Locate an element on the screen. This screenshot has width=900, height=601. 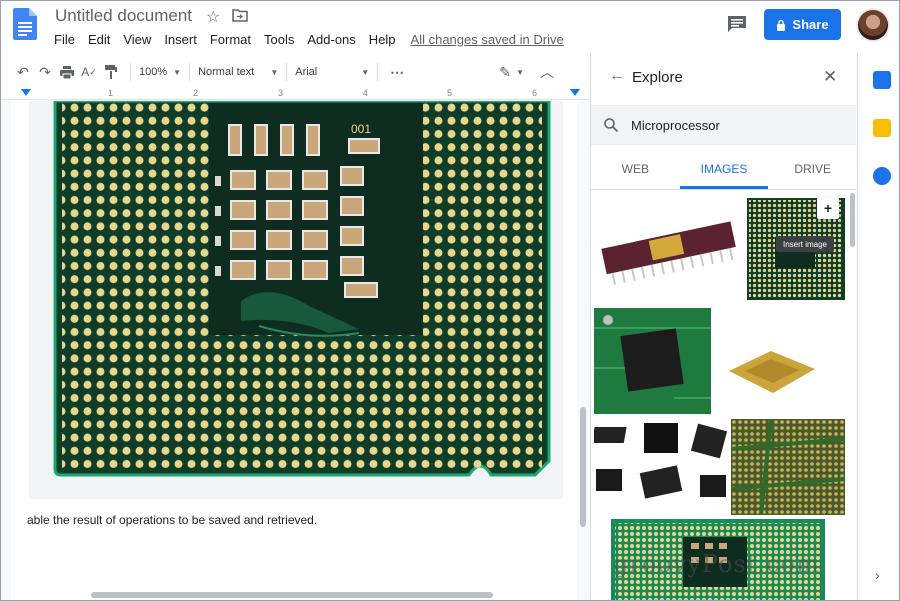
tab-drive: DRIVE is located at coordinates (812, 171).